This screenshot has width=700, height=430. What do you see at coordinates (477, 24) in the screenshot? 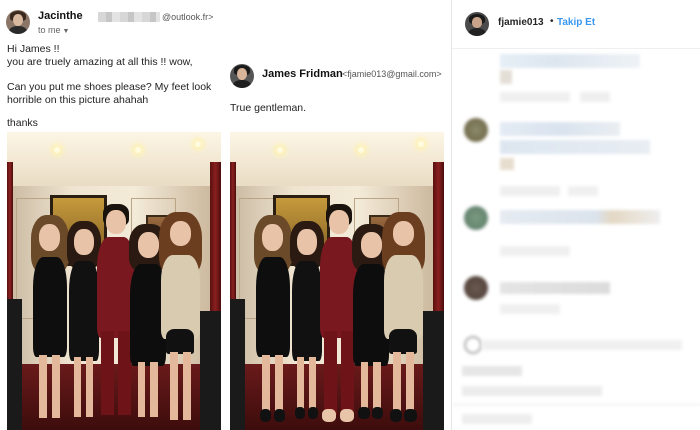
I see `instagram-avatar` at bounding box center [477, 24].